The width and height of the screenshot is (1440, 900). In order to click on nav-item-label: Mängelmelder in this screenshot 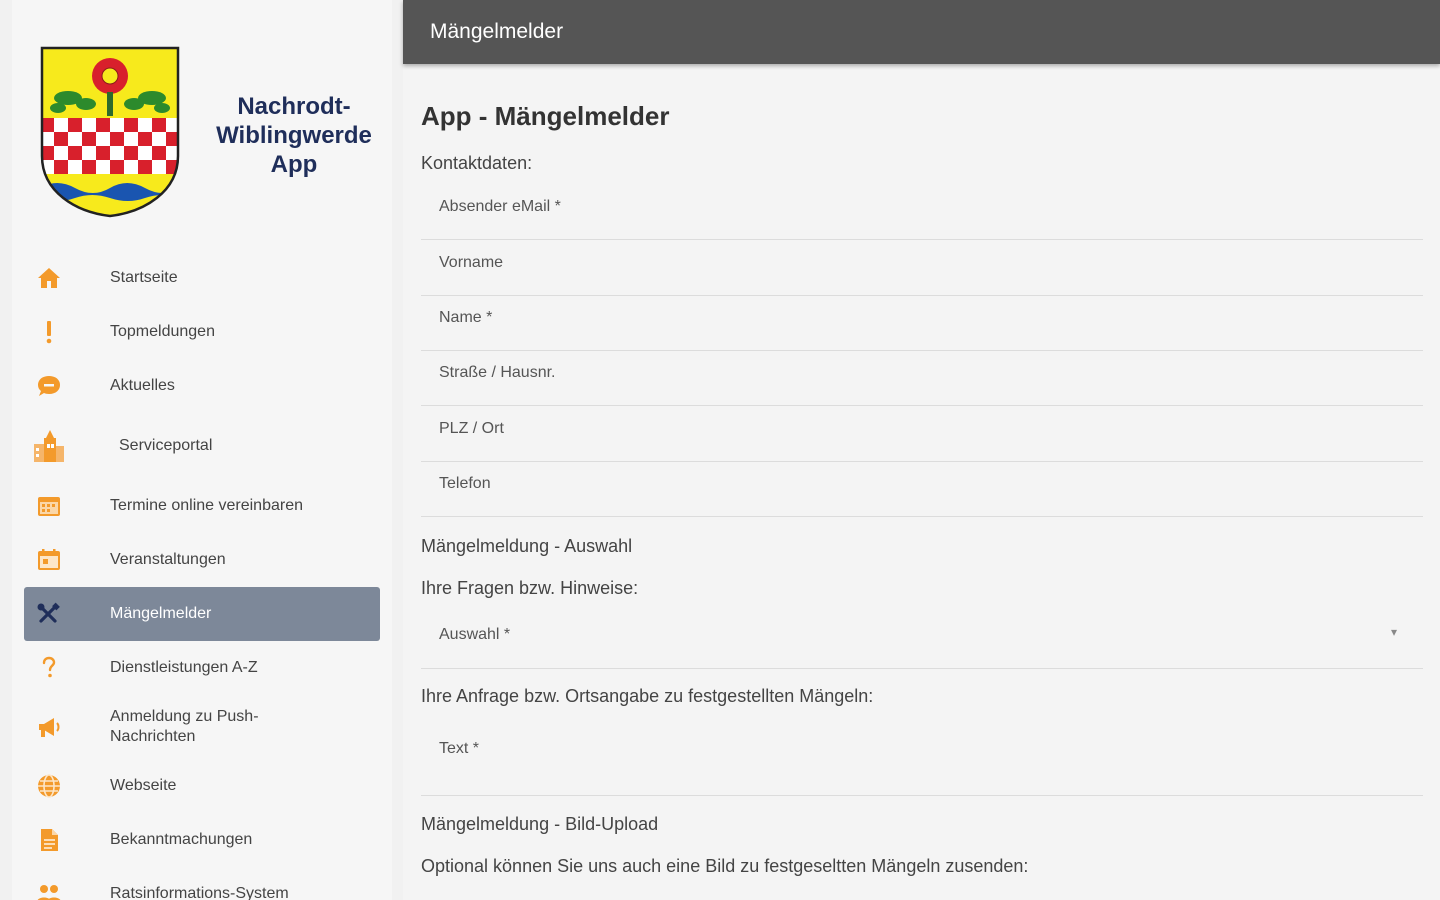, I will do `click(161, 613)`.